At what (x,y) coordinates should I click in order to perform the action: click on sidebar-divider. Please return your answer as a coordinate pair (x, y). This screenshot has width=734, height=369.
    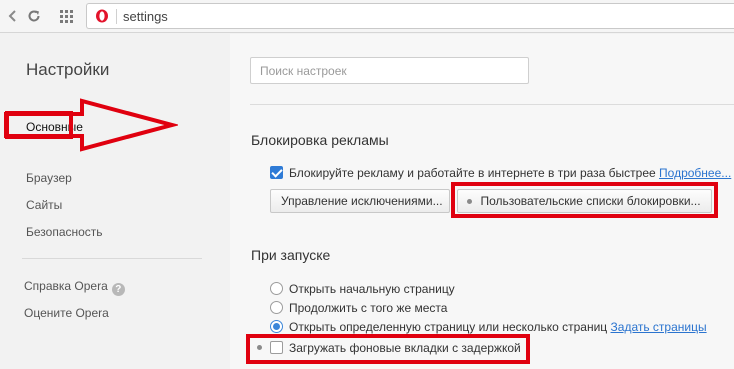
    Looking at the image, I should click on (112, 258).